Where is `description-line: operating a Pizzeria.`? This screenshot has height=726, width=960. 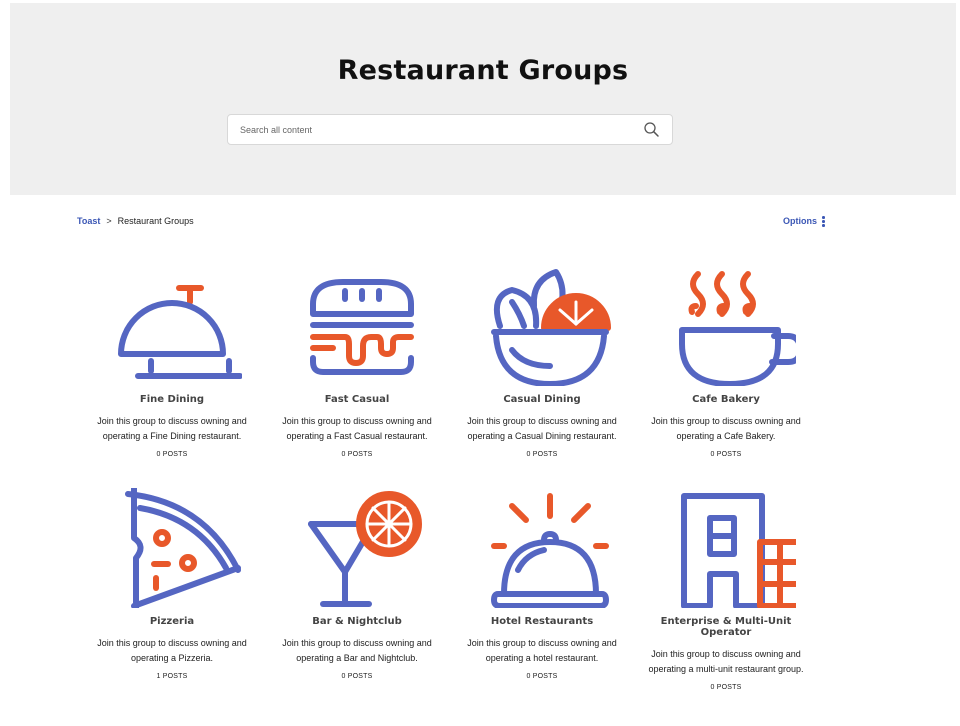 description-line: operating a Pizzeria. is located at coordinates (172, 658).